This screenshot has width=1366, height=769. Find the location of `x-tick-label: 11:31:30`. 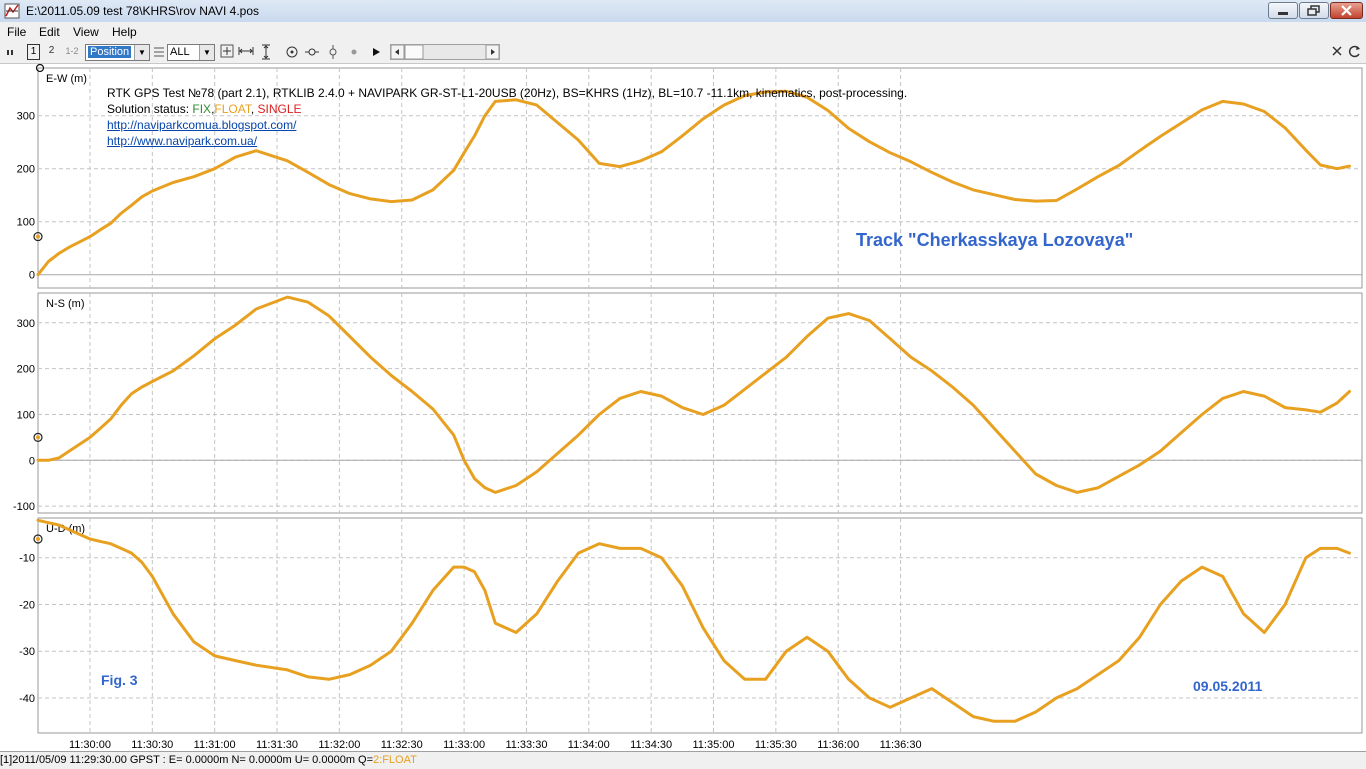

x-tick-label: 11:31:30 is located at coordinates (277, 745).